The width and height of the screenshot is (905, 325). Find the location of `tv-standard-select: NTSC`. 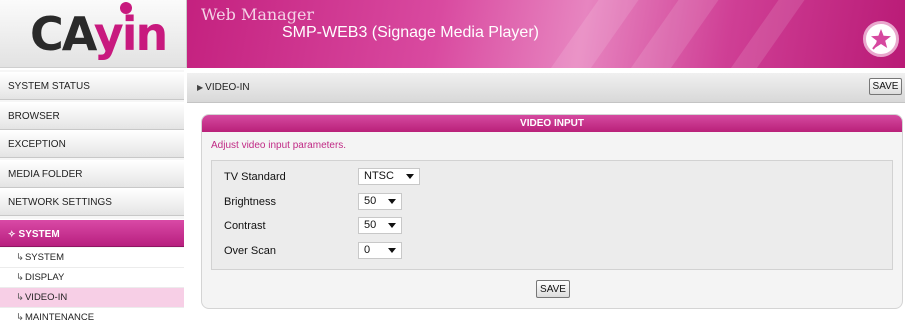

tv-standard-select: NTSC is located at coordinates (389, 176).